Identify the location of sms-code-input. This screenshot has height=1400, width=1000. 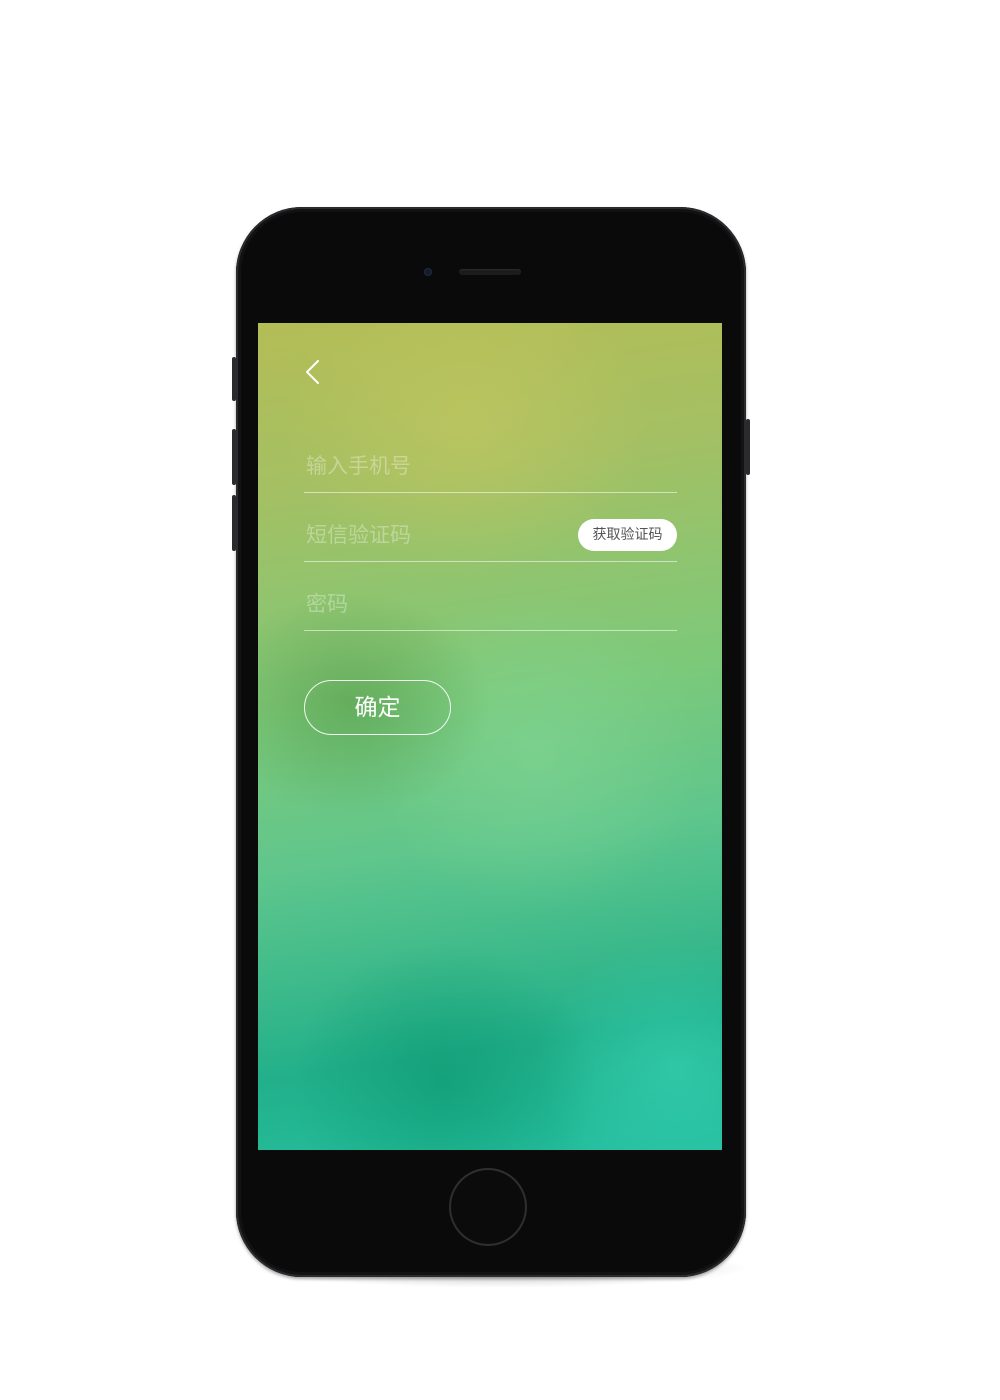
(436, 535).